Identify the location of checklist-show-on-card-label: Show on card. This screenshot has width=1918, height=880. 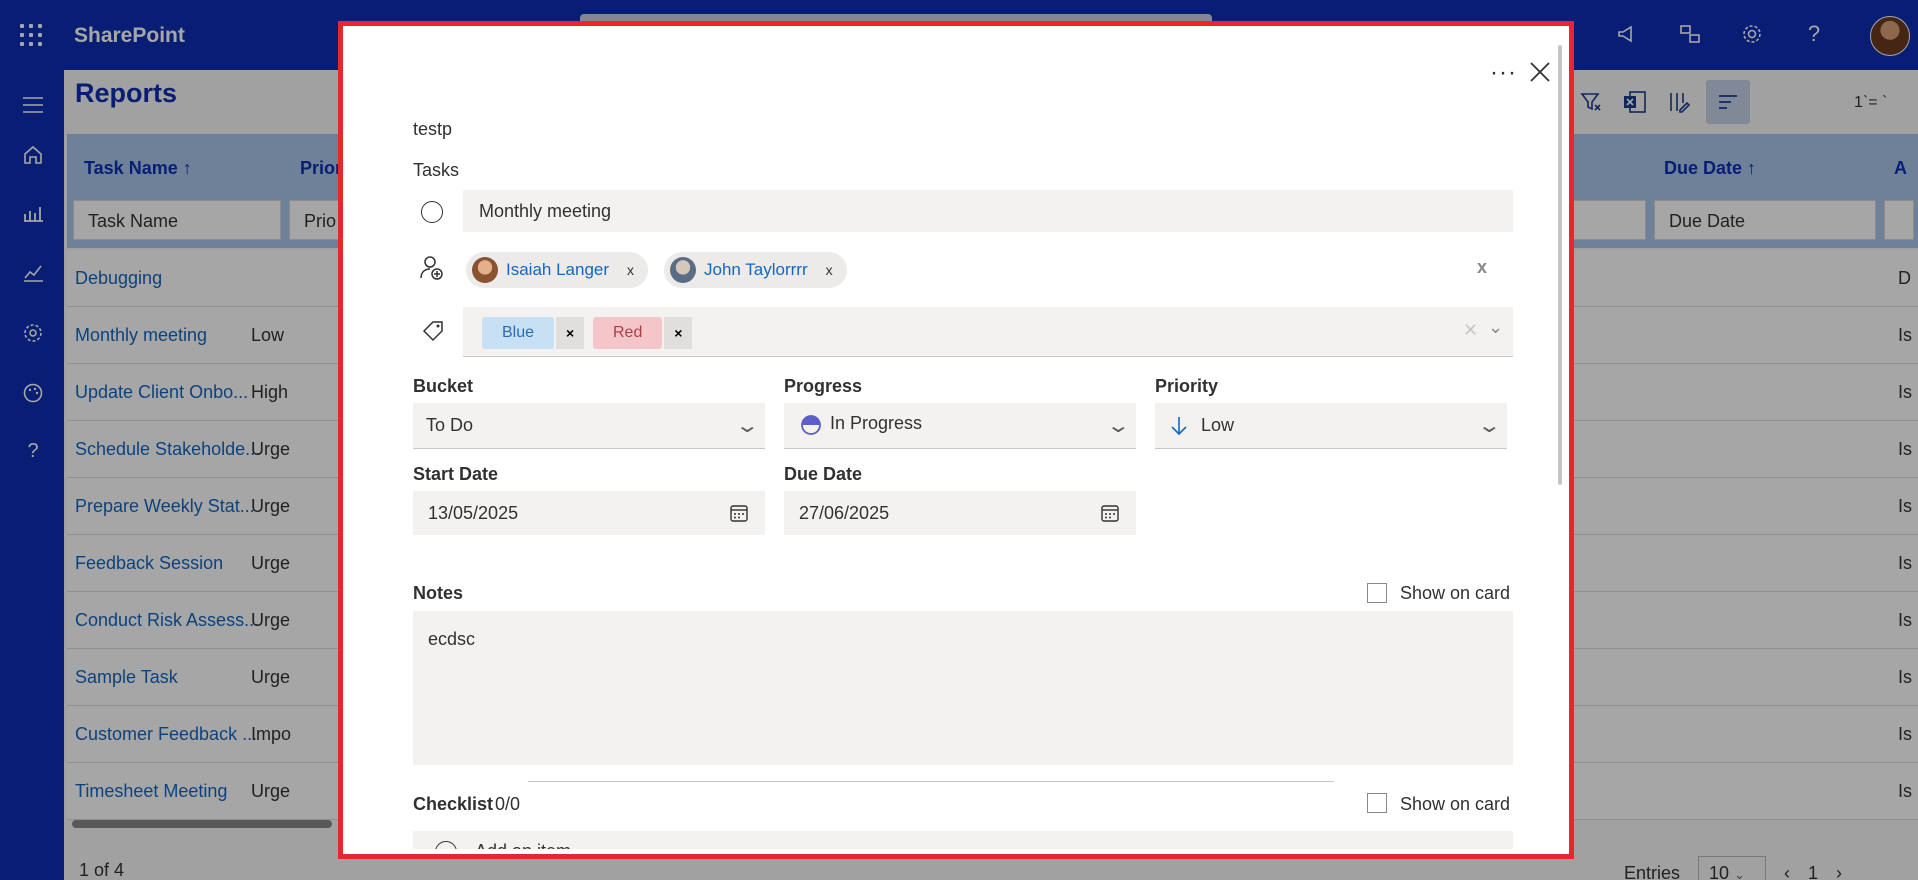
(1455, 804).